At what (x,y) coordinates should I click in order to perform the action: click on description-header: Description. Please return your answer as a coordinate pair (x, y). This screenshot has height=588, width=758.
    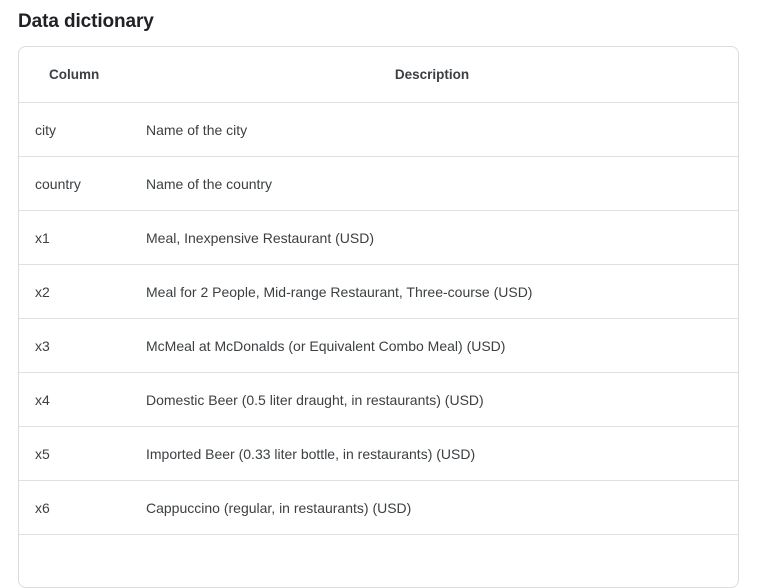
    Looking at the image, I should click on (432, 74).